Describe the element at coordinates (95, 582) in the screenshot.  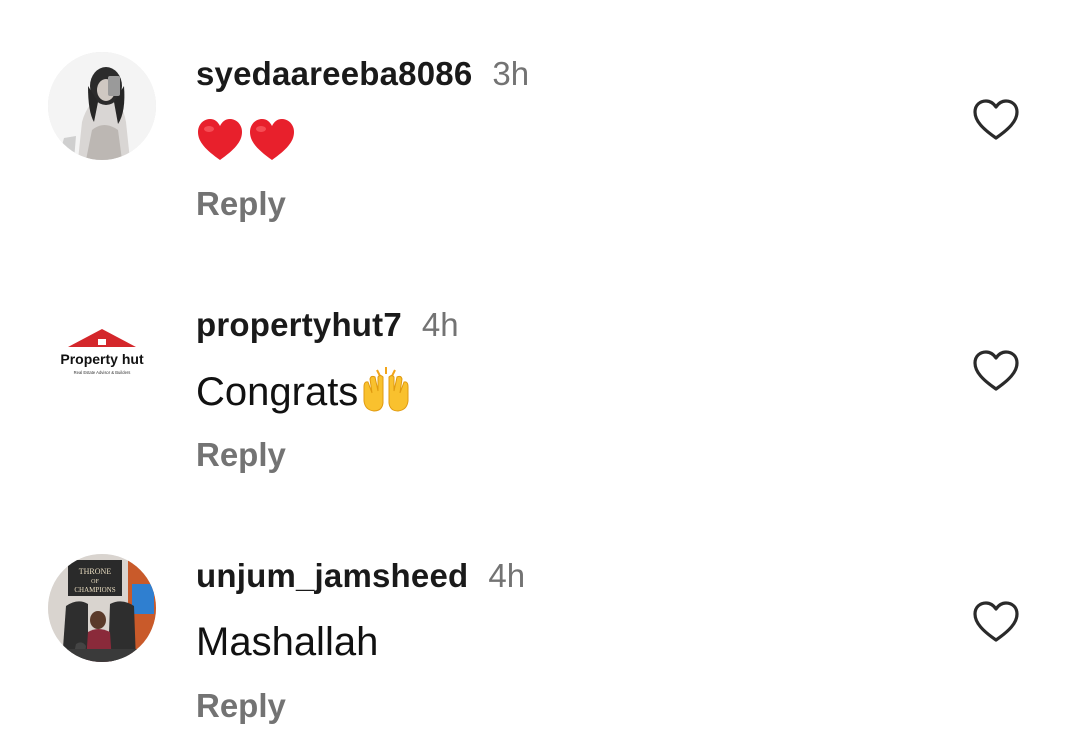
I see `svg-text: OF` at that location.